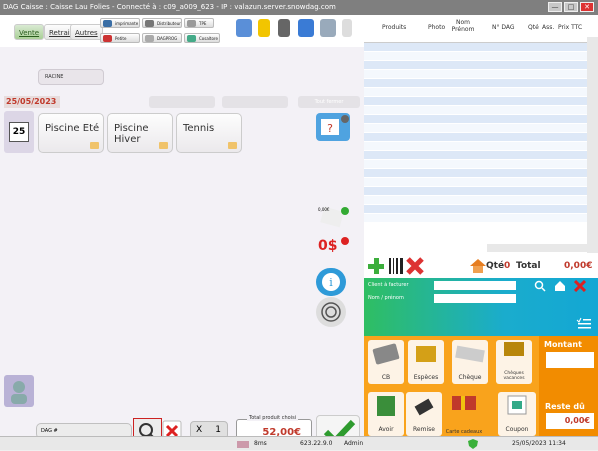 This screenshot has width=598, height=451. What do you see at coordinates (203, 23) in the screenshot?
I see `tpe-label: TPE` at bounding box center [203, 23].